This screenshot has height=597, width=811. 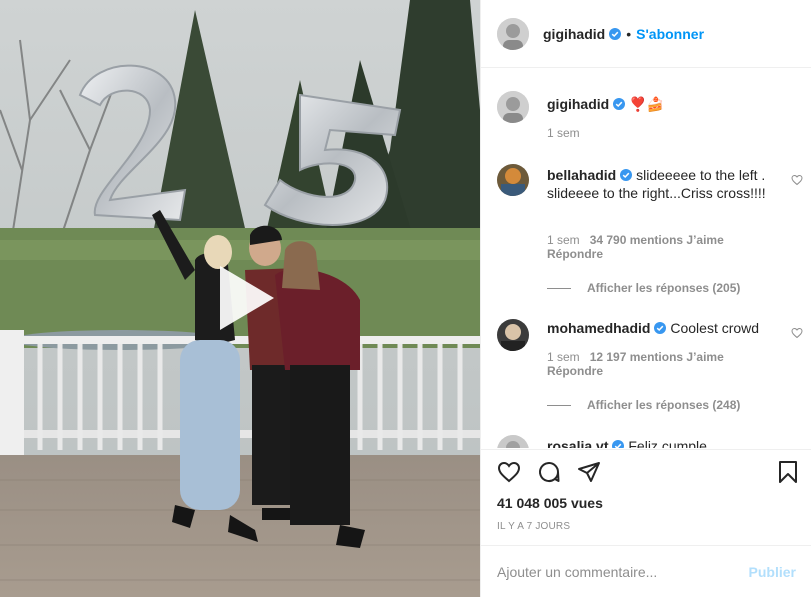 I want to click on caption-text: ❣️🍰, so click(x=646, y=104).